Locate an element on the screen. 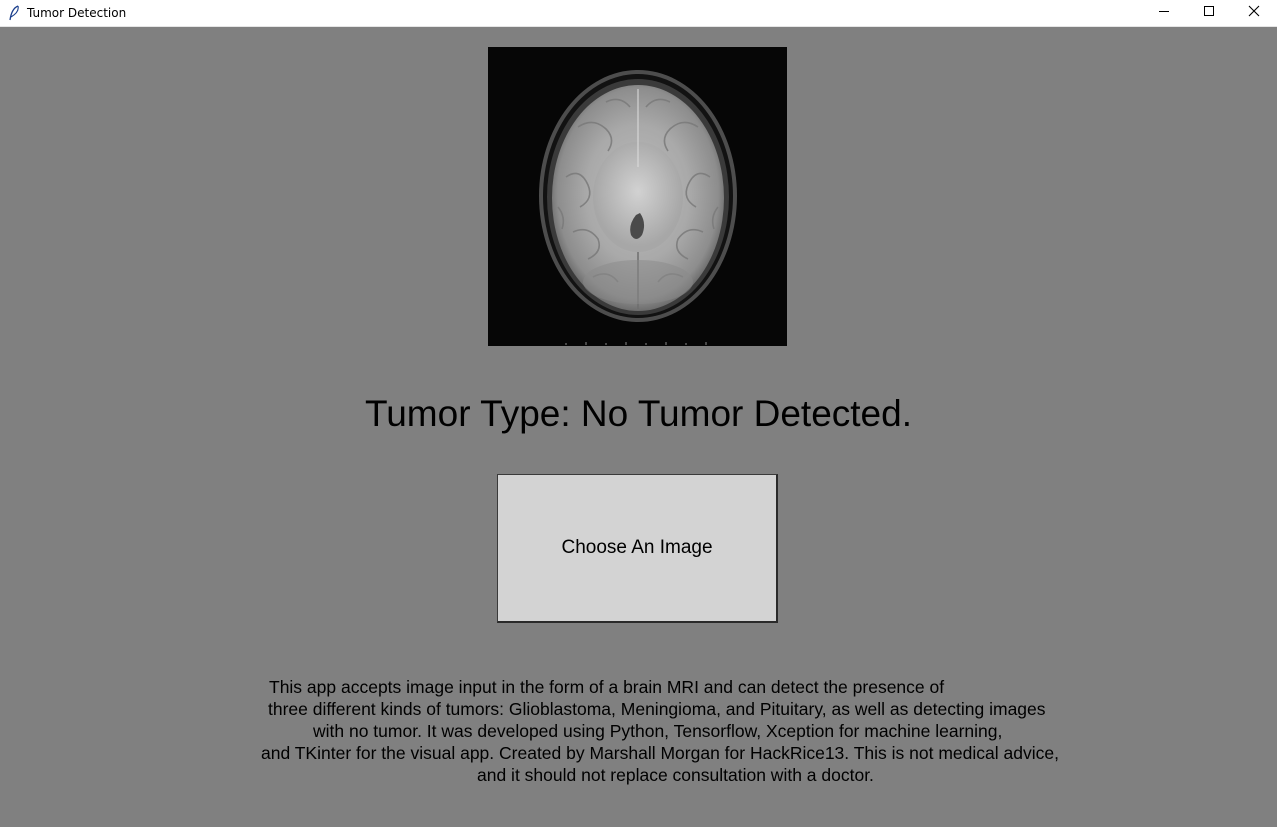 This screenshot has height=827, width=1277. choose-image-button-label: Choose An Image is located at coordinates (637, 547).